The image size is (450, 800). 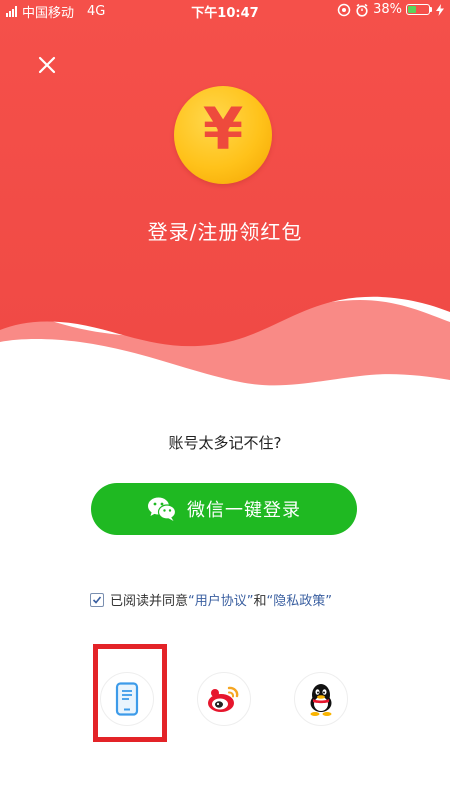 What do you see at coordinates (419, 9) in the screenshot?
I see `battery-icon` at bounding box center [419, 9].